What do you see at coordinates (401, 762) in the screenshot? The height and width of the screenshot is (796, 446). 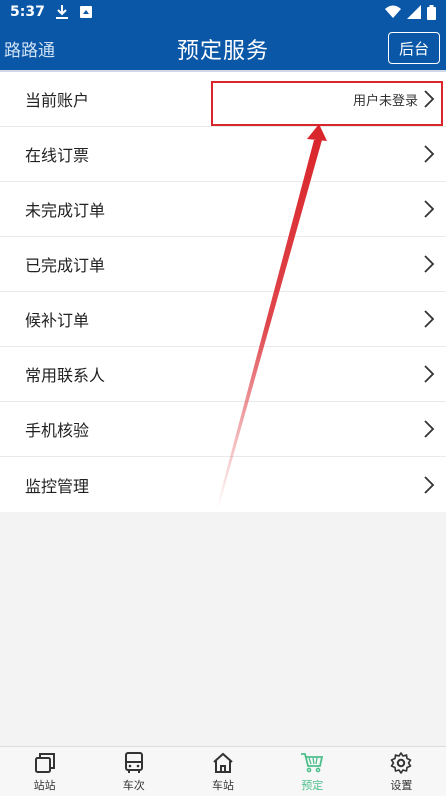 I see `gear-icon` at bounding box center [401, 762].